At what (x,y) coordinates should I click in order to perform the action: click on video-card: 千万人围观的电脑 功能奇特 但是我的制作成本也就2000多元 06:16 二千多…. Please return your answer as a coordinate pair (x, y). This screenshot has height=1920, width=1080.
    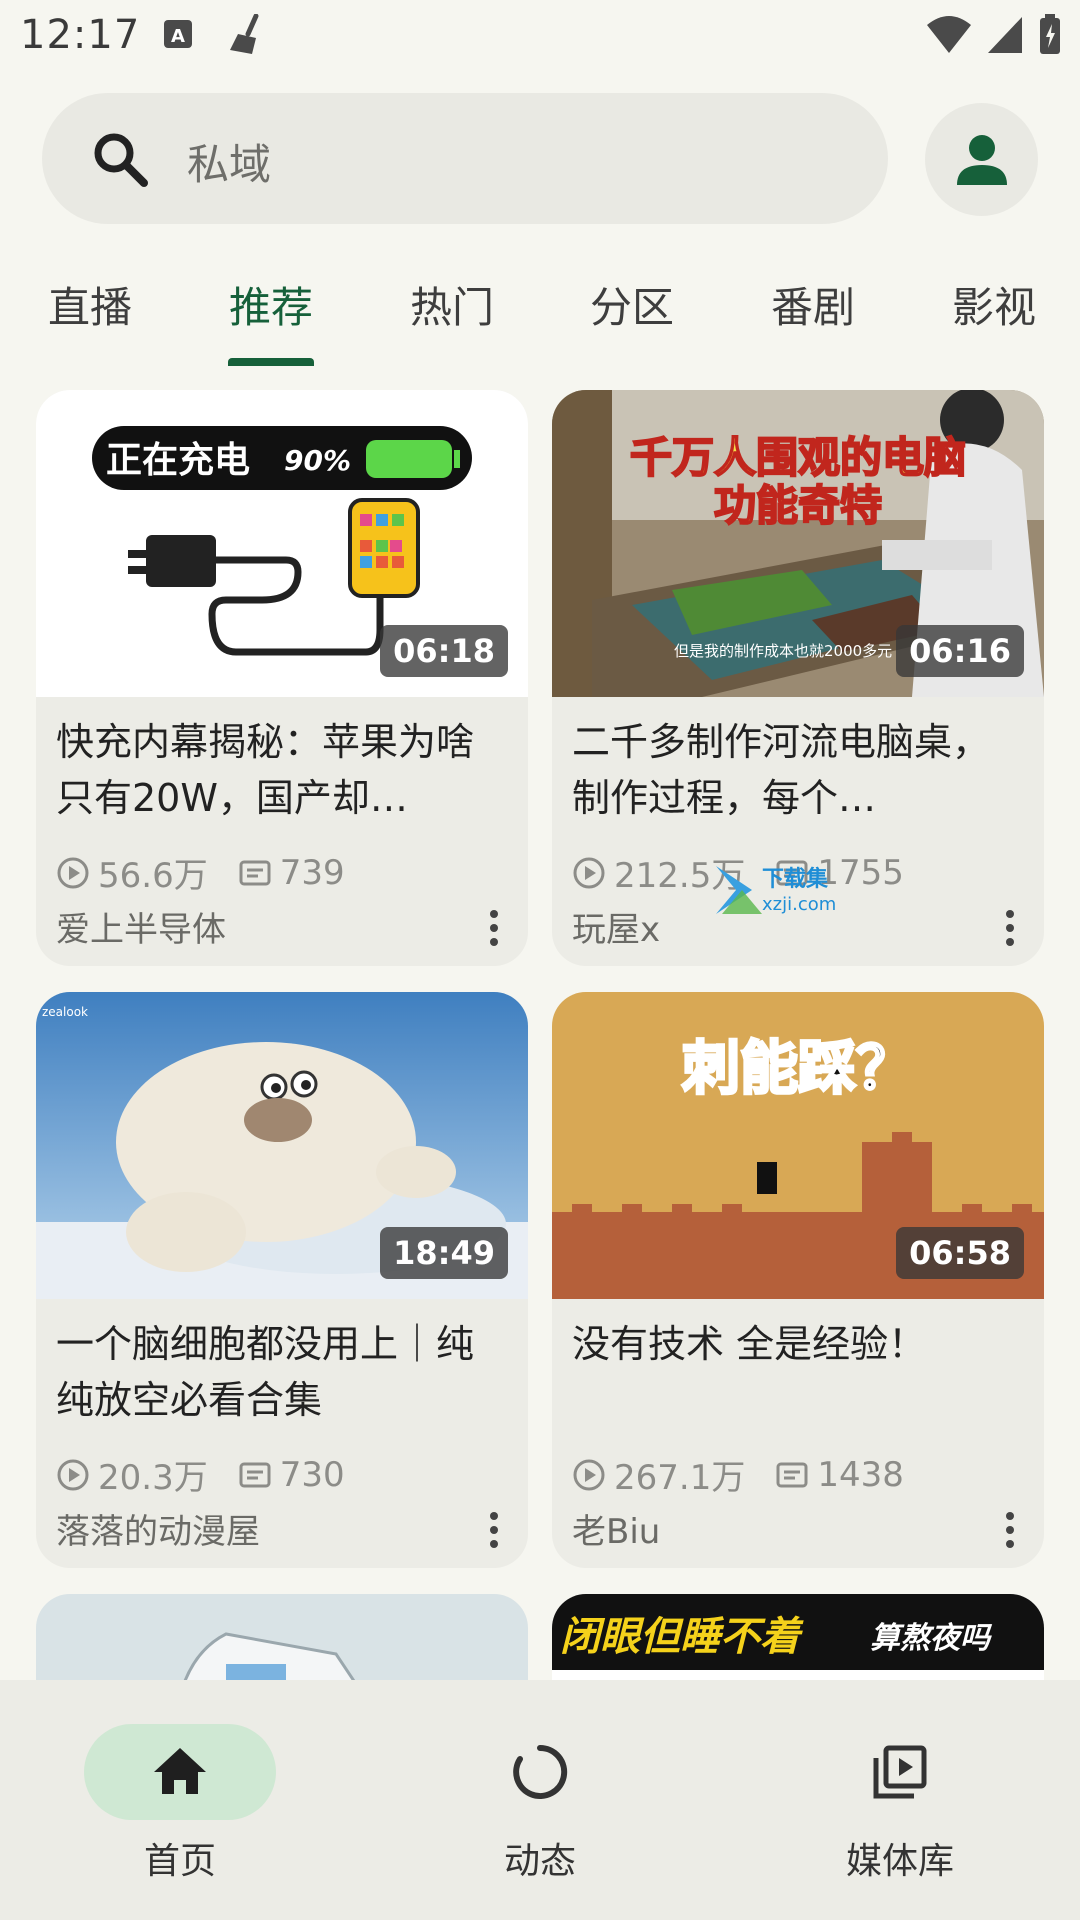
    Looking at the image, I should click on (798, 678).